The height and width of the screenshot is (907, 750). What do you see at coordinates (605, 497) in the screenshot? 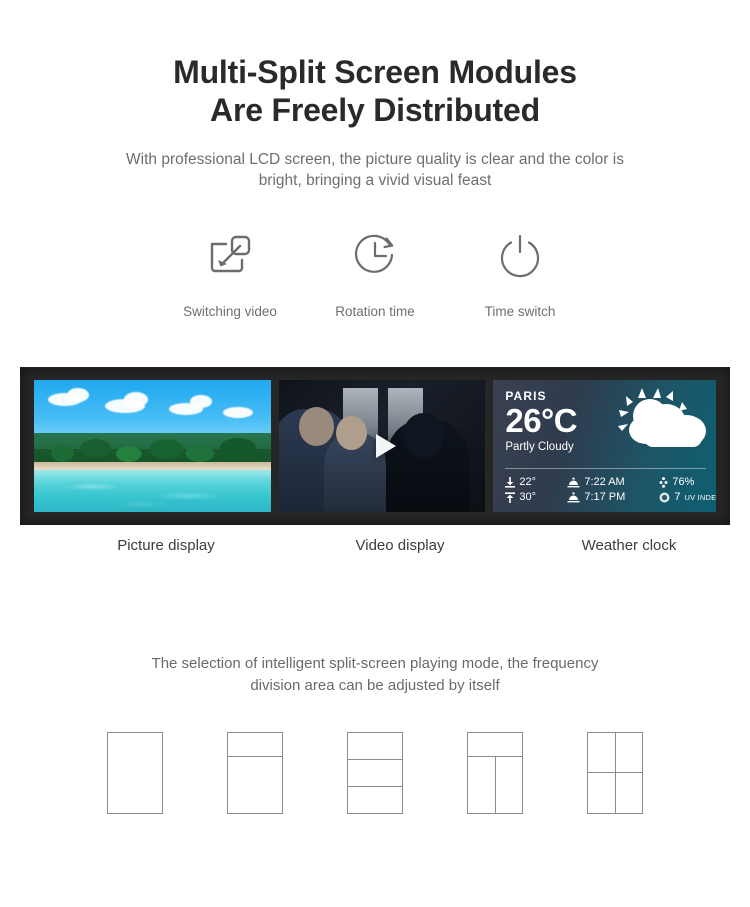
I see `weather-stat-value: 7:17 PM` at bounding box center [605, 497].